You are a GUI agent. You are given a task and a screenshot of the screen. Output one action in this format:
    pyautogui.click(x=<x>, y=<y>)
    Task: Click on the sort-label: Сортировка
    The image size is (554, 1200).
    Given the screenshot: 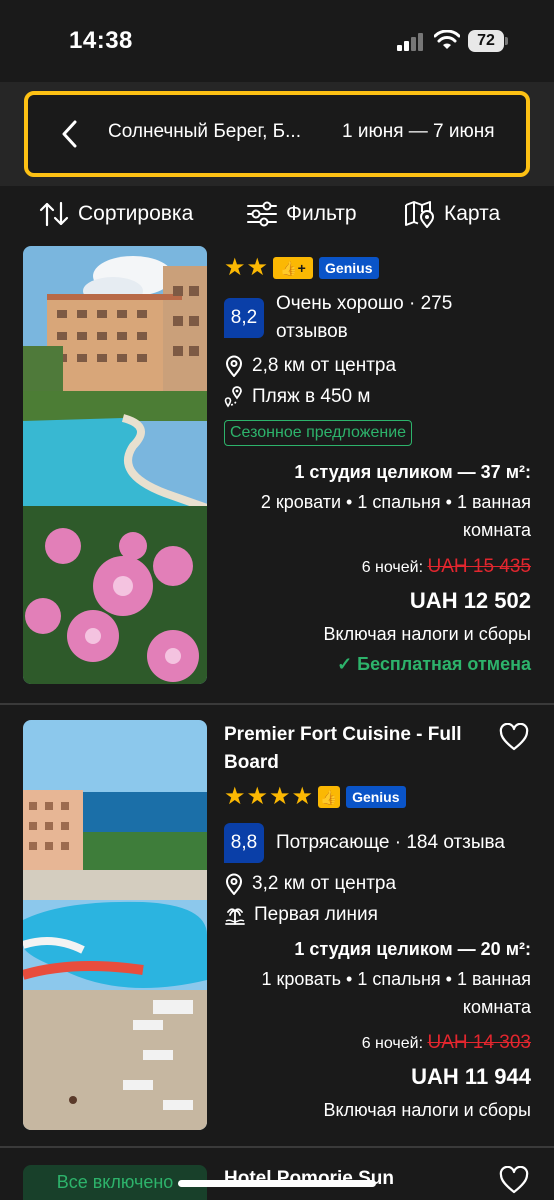 What is the action you would take?
    pyautogui.click(x=136, y=213)
    